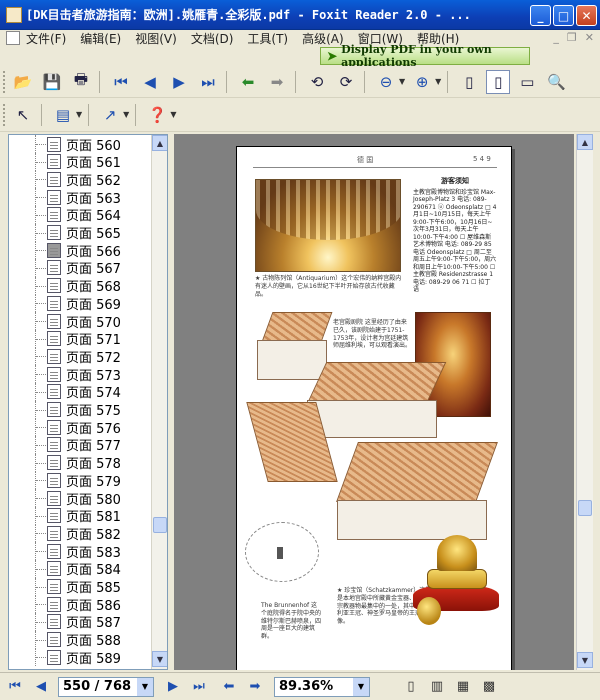 This screenshot has width=600, height=700. I want to click on doc-scroll-down-icon: ▼, so click(585, 660).